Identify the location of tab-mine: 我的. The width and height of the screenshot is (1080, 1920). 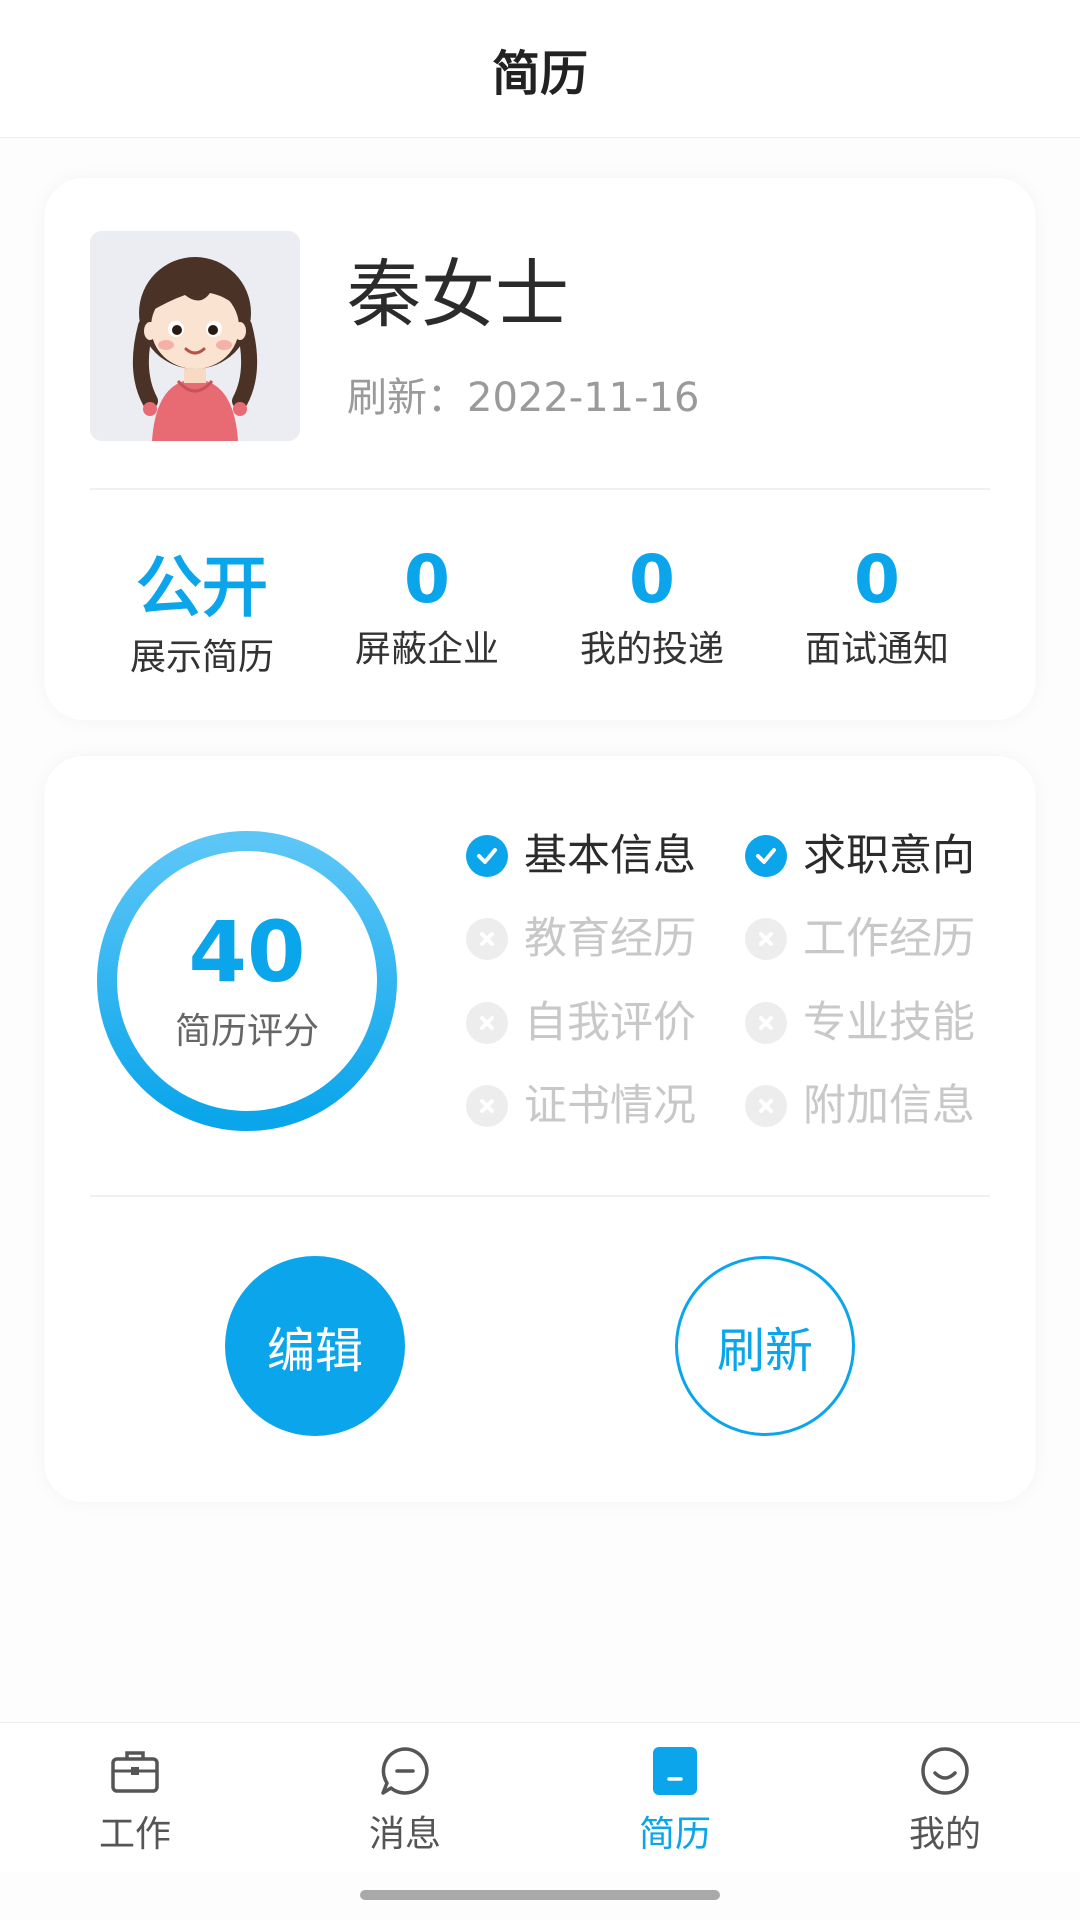
(945, 1798).